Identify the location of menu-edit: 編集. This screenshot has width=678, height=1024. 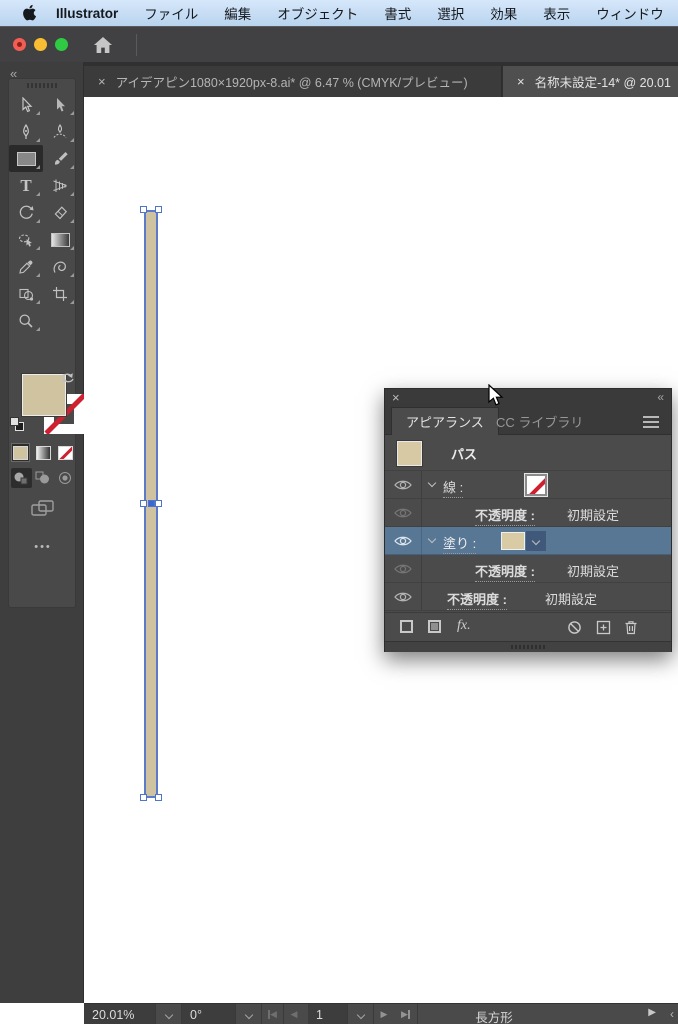
(237, 13).